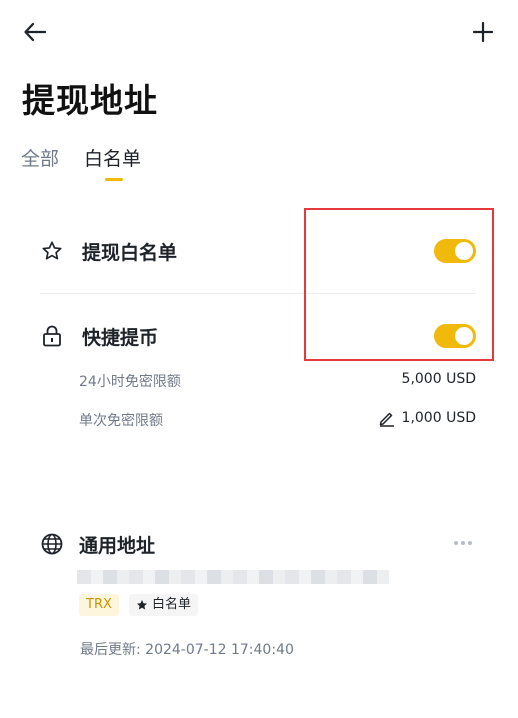  I want to click on add-address-button, so click(483, 32).